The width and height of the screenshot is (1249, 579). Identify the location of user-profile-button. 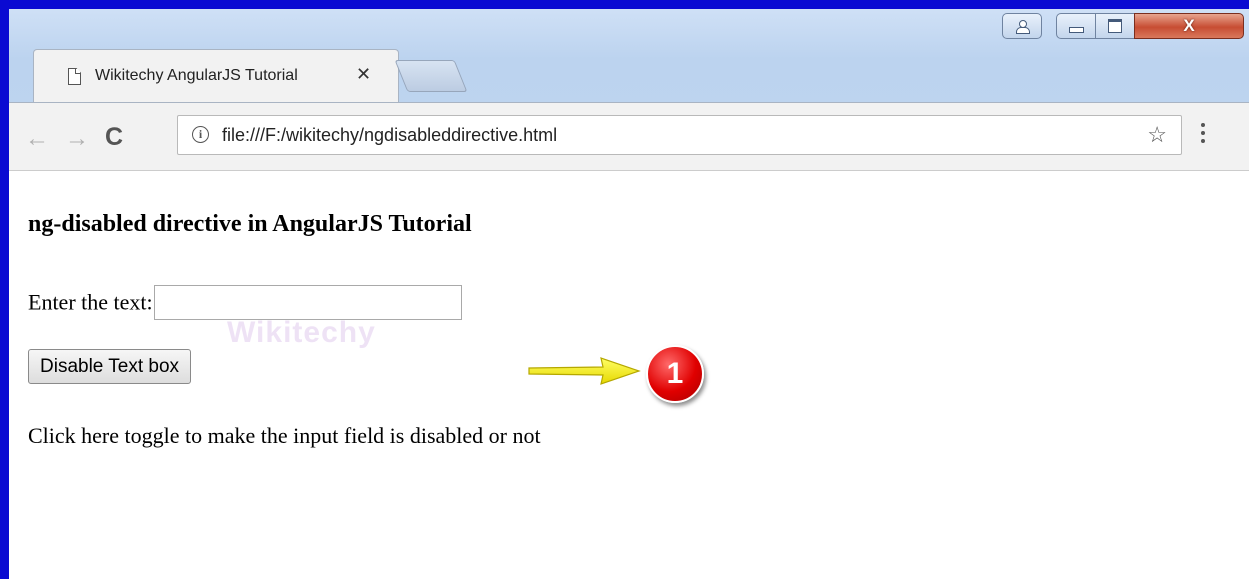
(1022, 26).